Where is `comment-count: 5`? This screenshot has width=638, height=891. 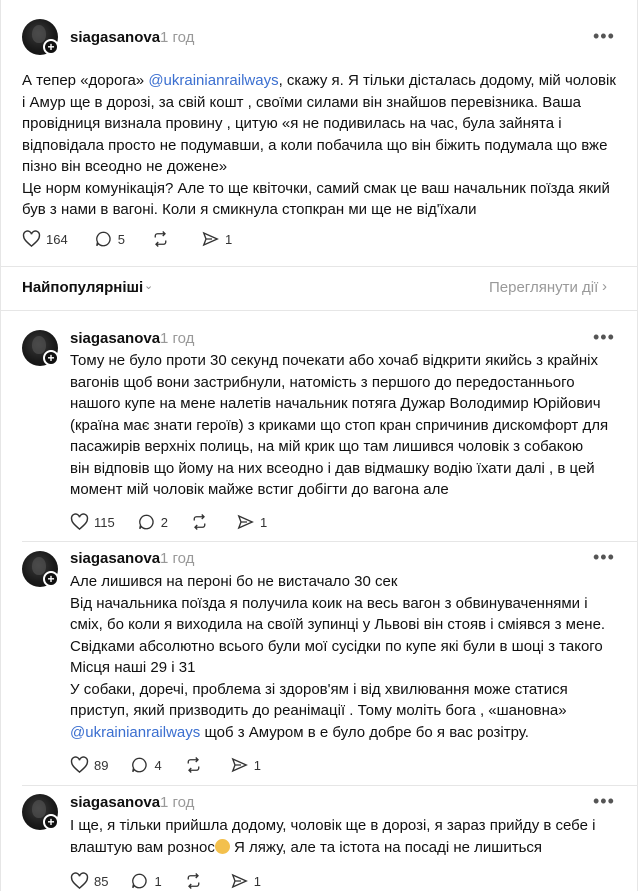
comment-count: 5 is located at coordinates (121, 239).